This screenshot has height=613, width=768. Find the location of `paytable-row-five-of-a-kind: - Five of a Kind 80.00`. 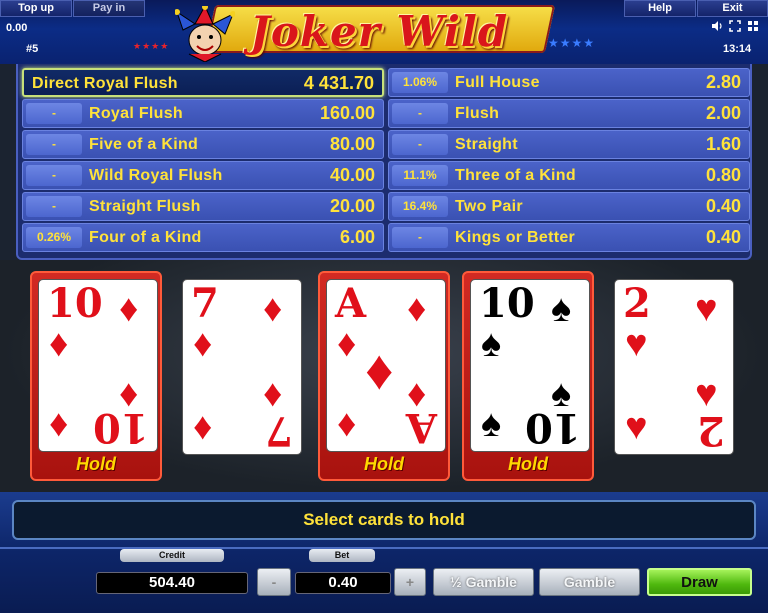

paytable-row-five-of-a-kind: - Five of a Kind 80.00 is located at coordinates (203, 144).